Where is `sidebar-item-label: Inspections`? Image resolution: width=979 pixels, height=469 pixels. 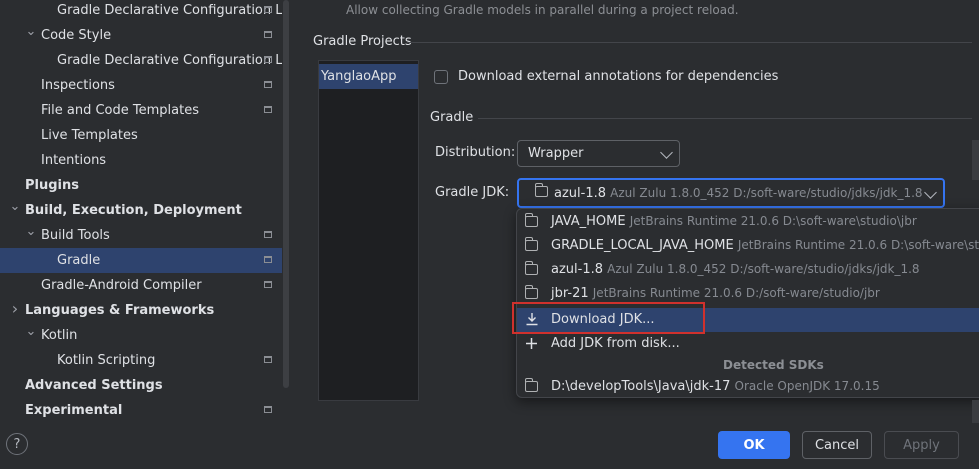
sidebar-item-label: Inspections is located at coordinates (78, 85).